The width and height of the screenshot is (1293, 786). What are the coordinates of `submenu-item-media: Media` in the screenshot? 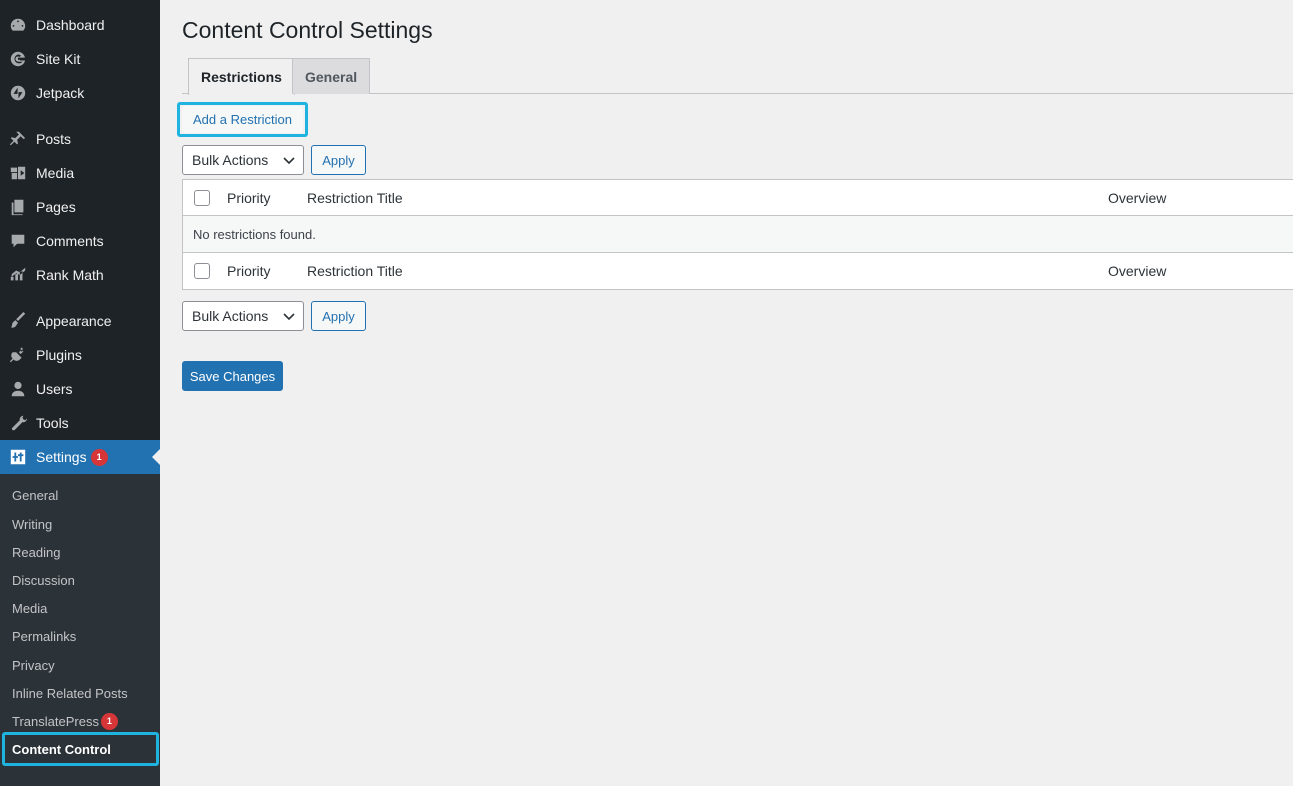 It's located at (80, 608).